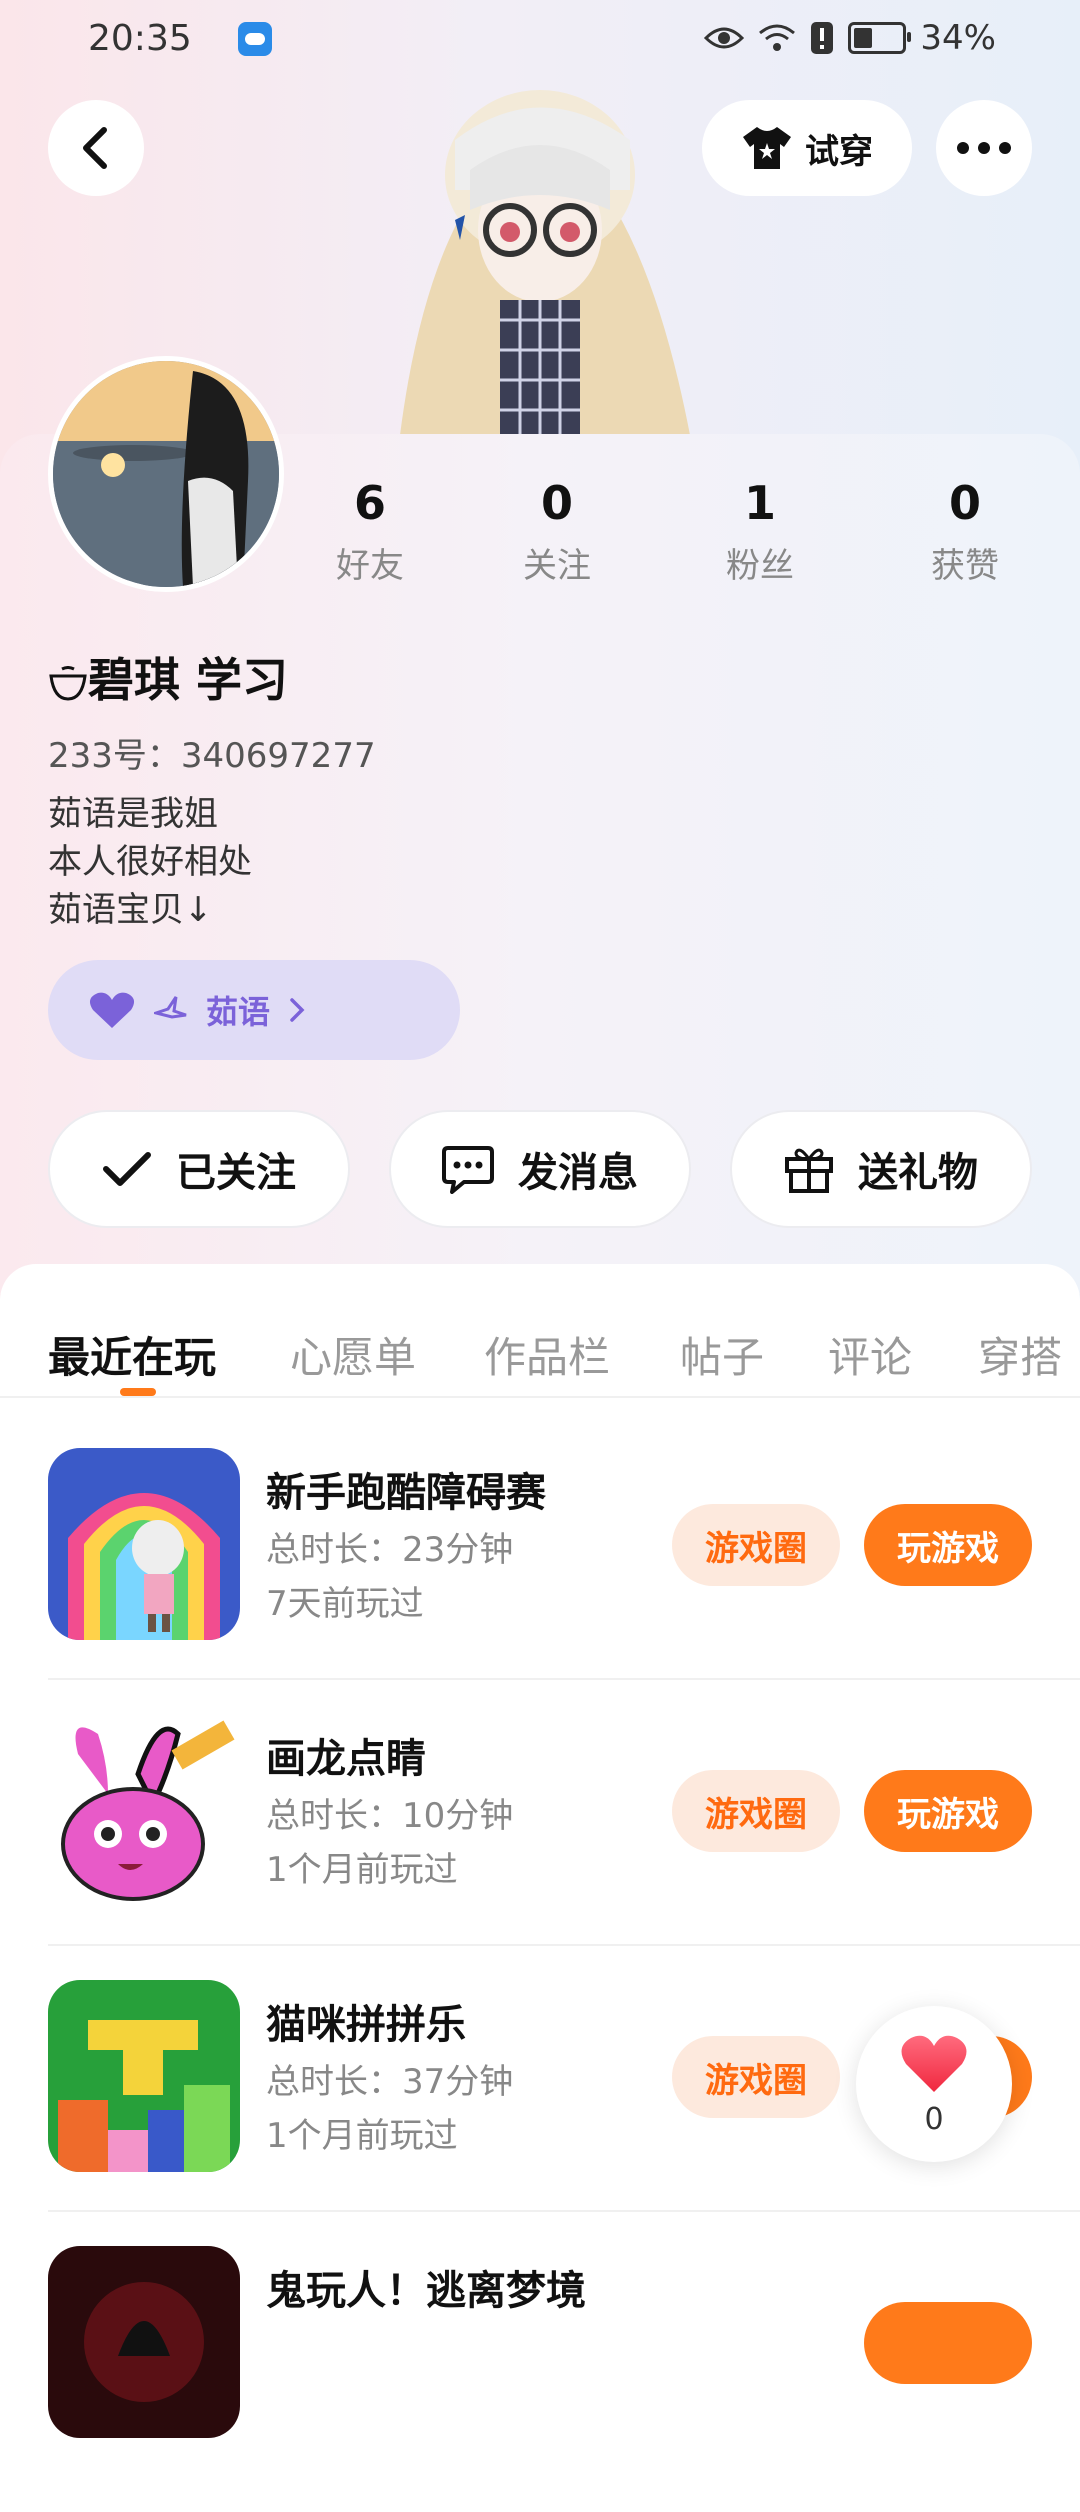  I want to click on tab-divider, so click(540, 1397).